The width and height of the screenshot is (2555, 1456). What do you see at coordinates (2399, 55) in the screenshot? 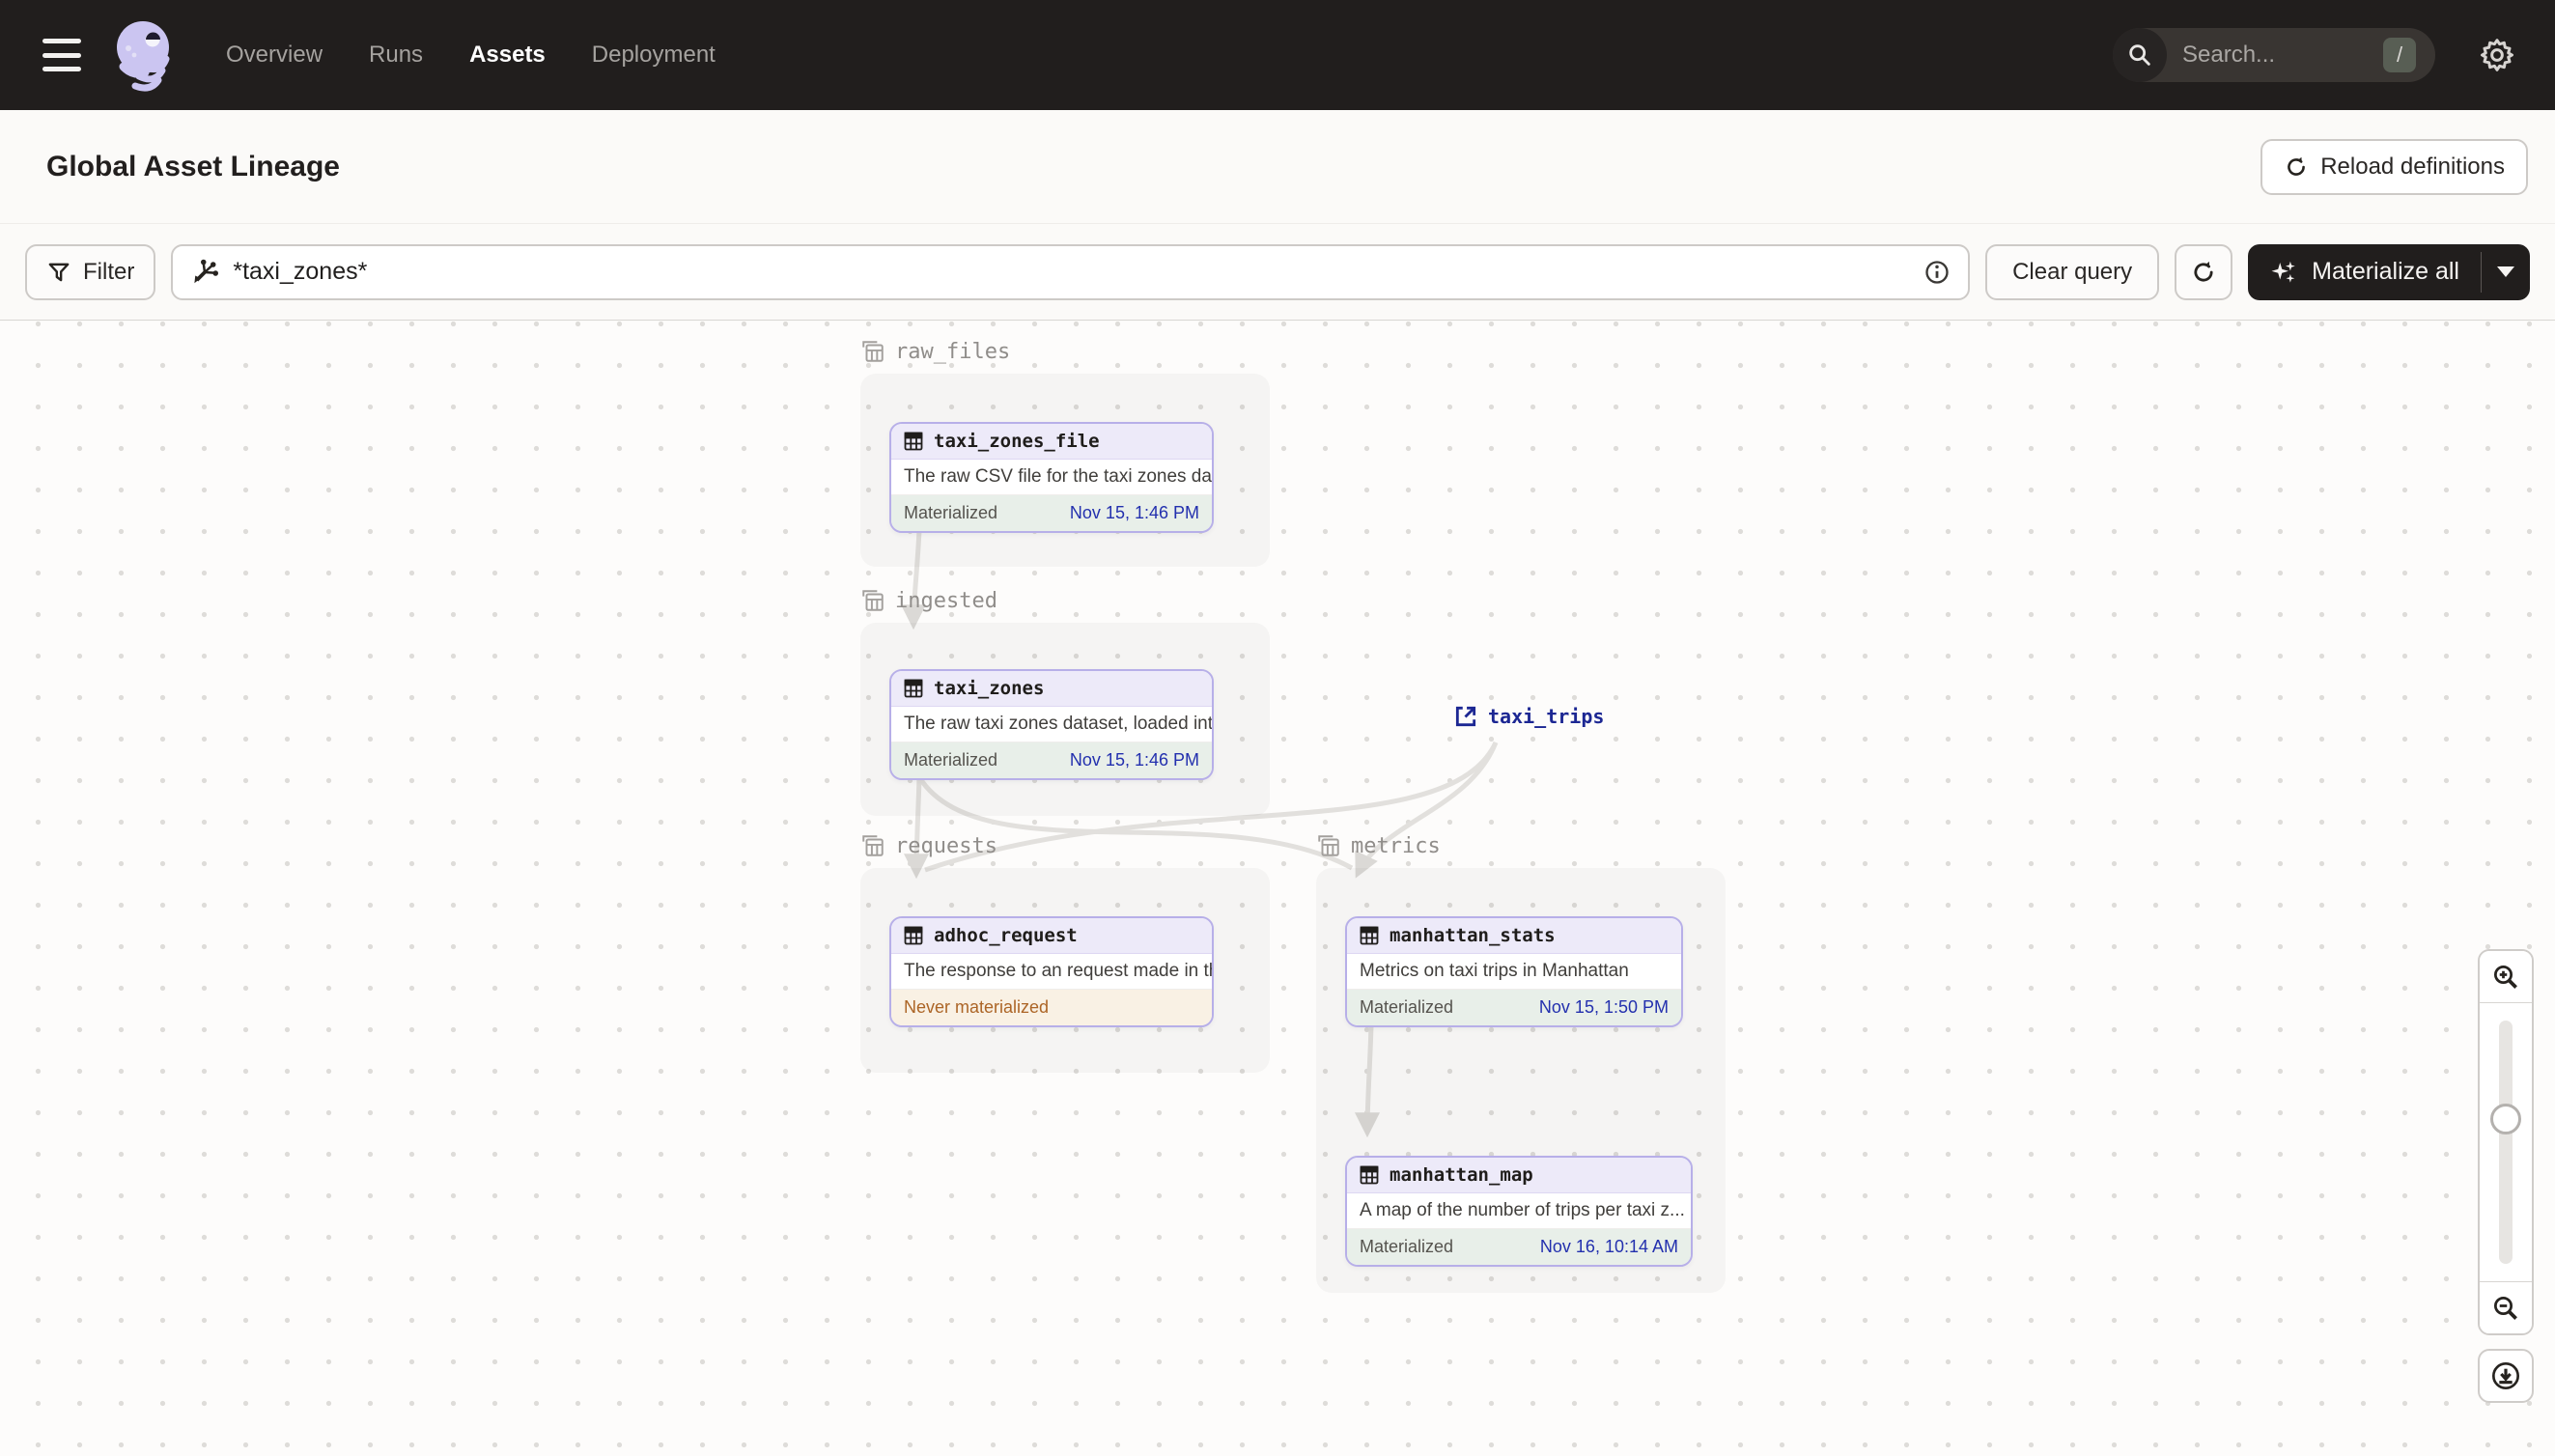
I see `search-shortcut-badge: /` at bounding box center [2399, 55].